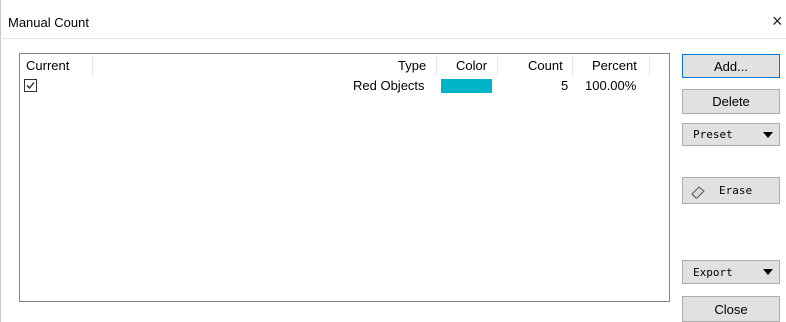  I want to click on close-button-label: Close, so click(731, 309).